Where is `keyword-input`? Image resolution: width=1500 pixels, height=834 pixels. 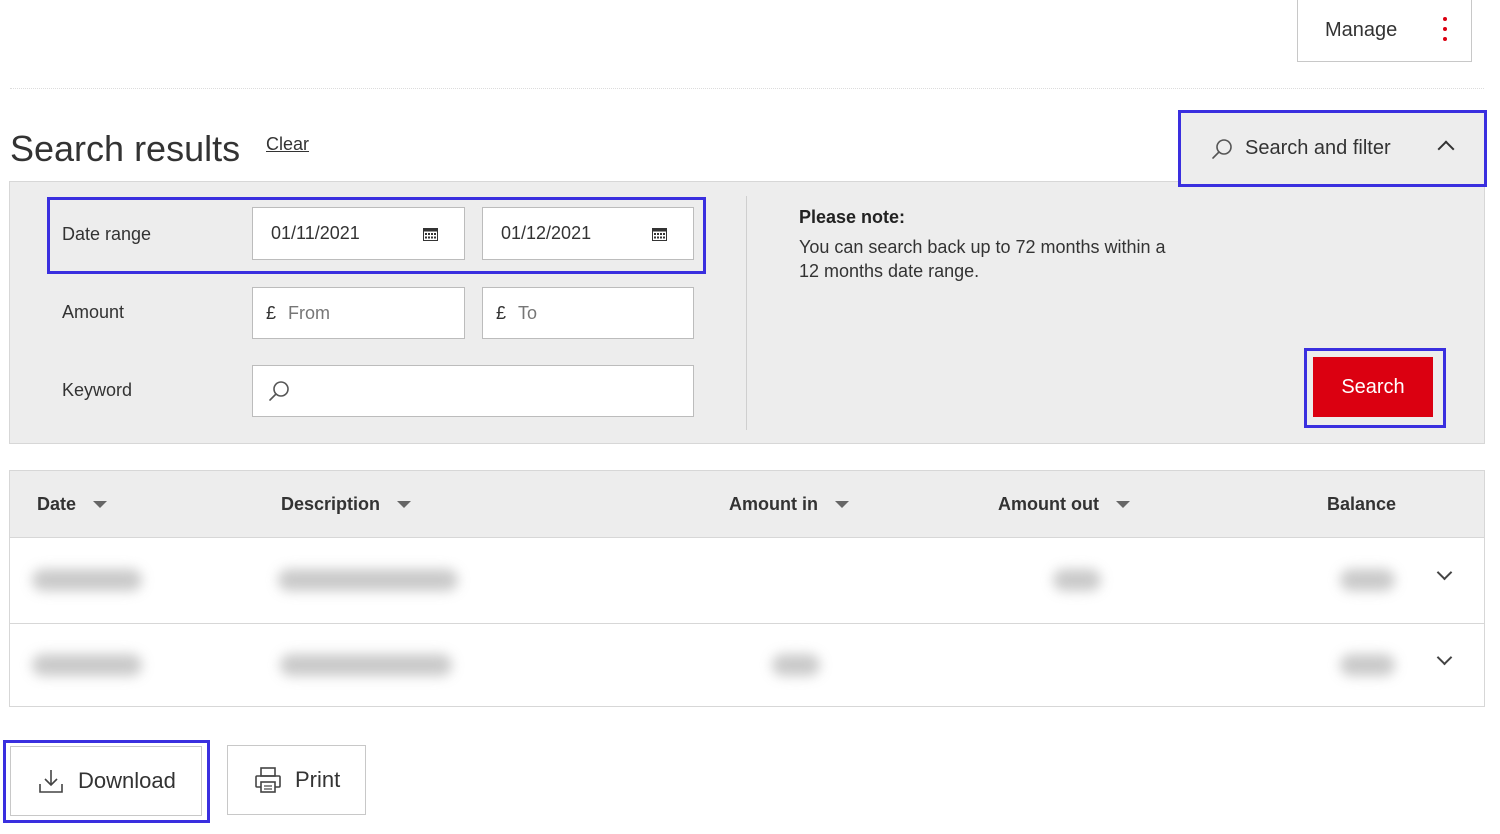
keyword-input is located at coordinates (473, 391).